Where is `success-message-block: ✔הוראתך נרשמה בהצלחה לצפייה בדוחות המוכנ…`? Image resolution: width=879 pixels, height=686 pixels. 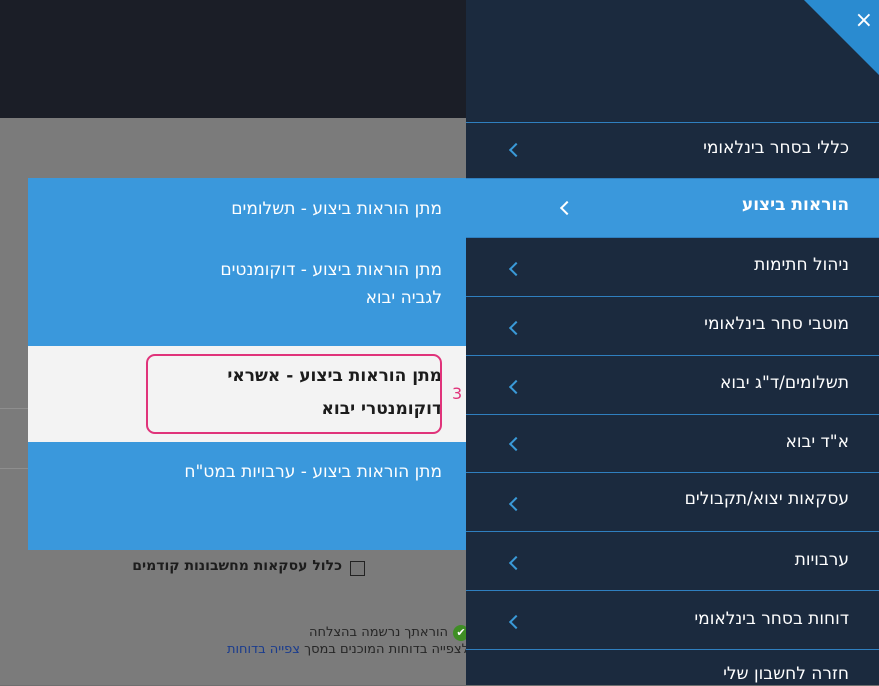 success-message-block: ✔הוראתך נרשמה בהצלחה לצפייה בדוחות המוכנ… is located at coordinates (304, 641).